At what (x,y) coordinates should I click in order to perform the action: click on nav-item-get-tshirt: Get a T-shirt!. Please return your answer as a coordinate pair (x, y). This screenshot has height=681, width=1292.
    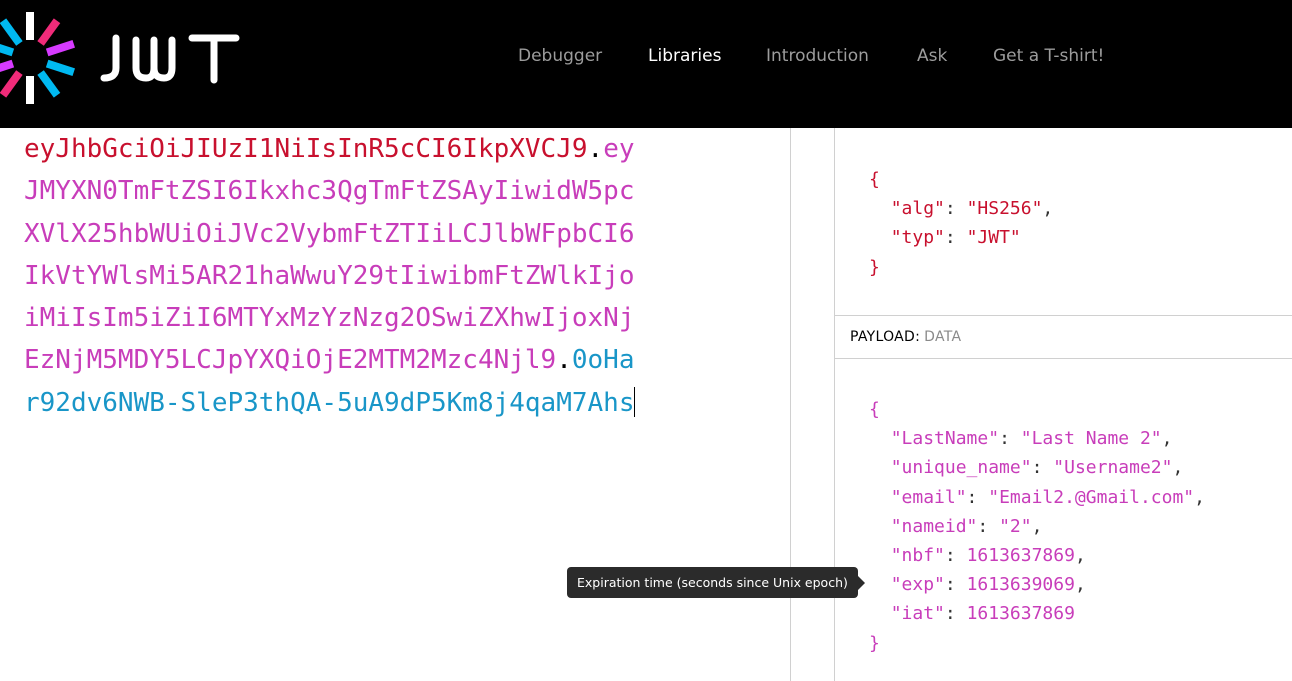
    Looking at the image, I should click on (1048, 56).